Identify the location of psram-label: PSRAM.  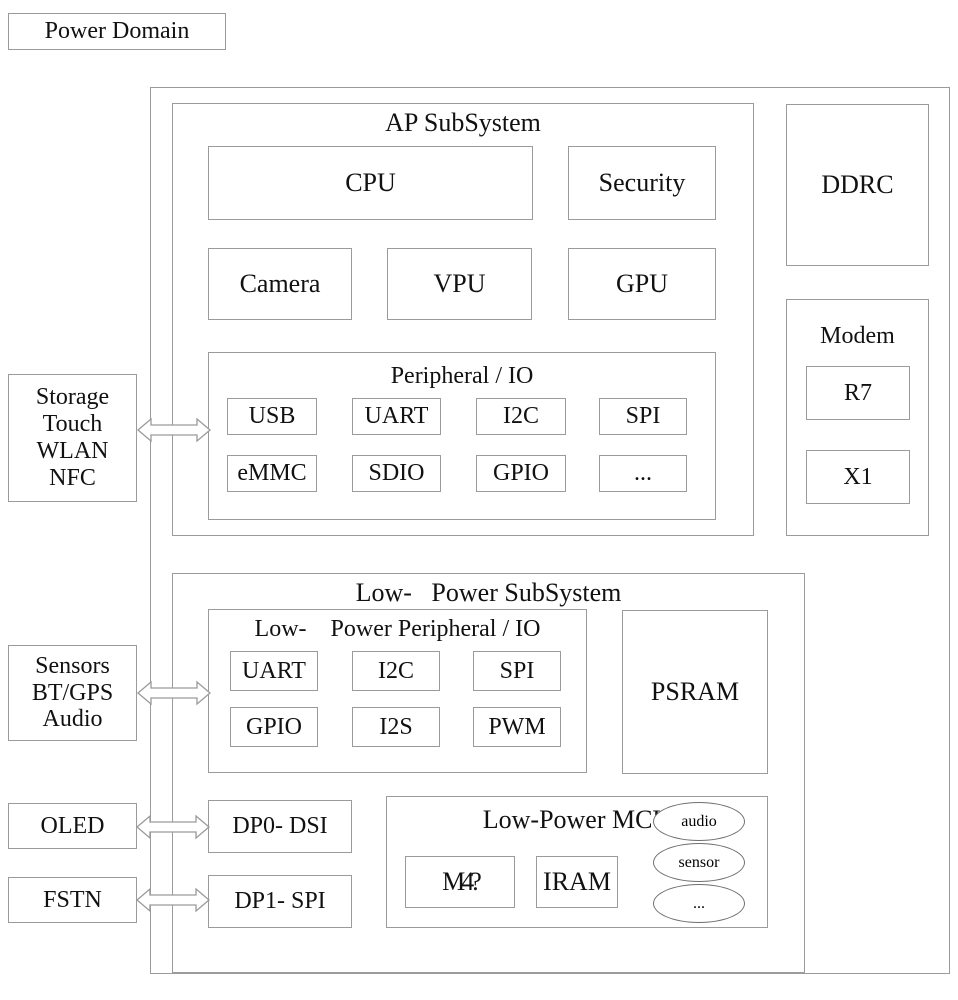
(695, 692).